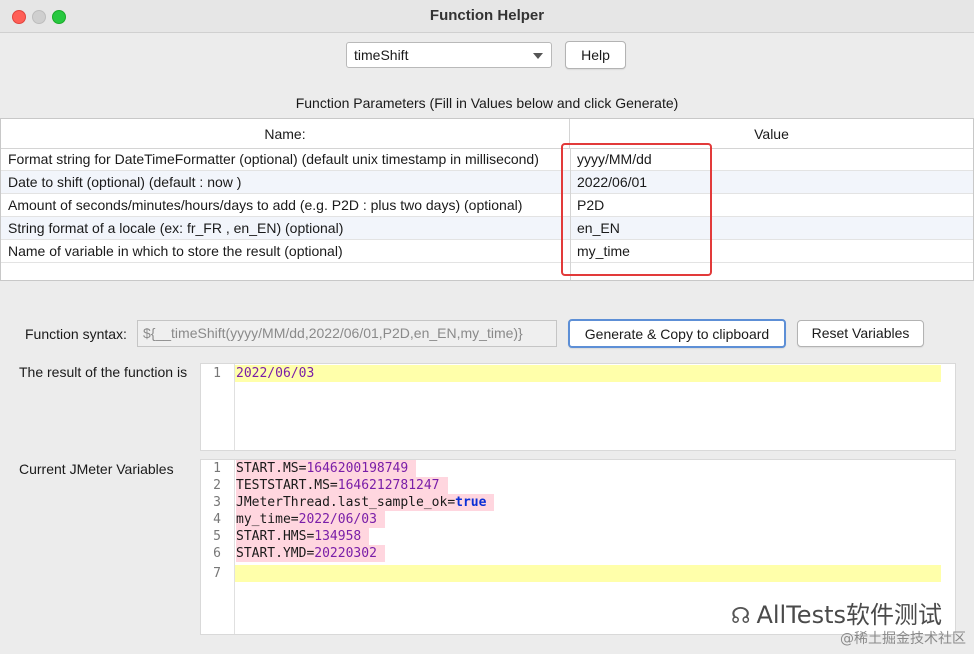  What do you see at coordinates (275, 373) in the screenshot?
I see `result-value: 2022/06/03` at bounding box center [275, 373].